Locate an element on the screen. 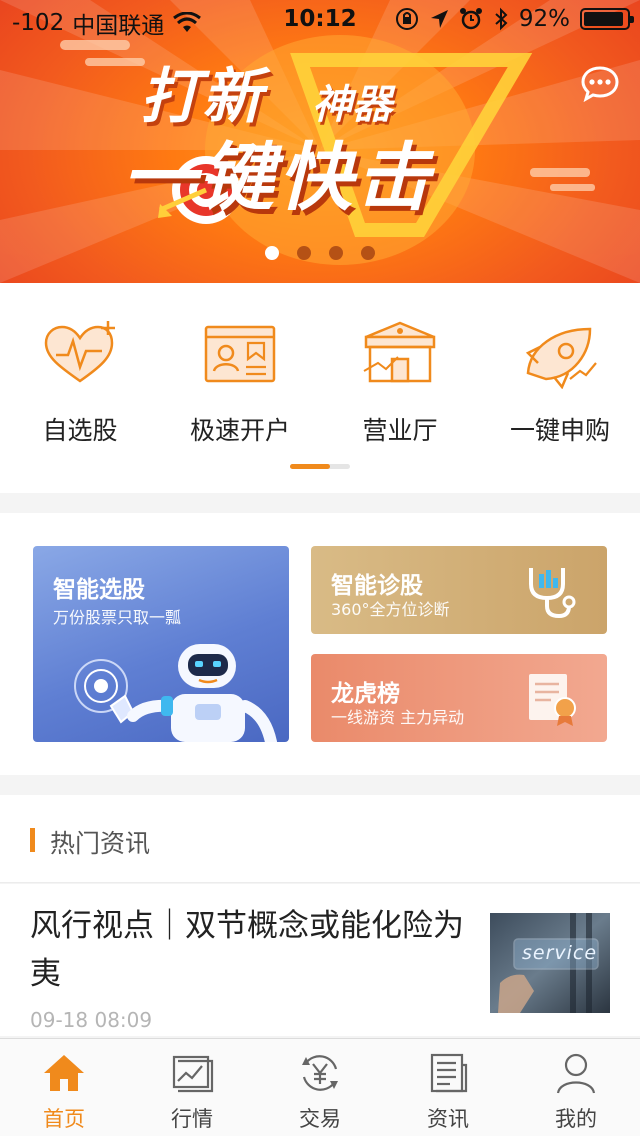  battery-icon is located at coordinates (607, 19).